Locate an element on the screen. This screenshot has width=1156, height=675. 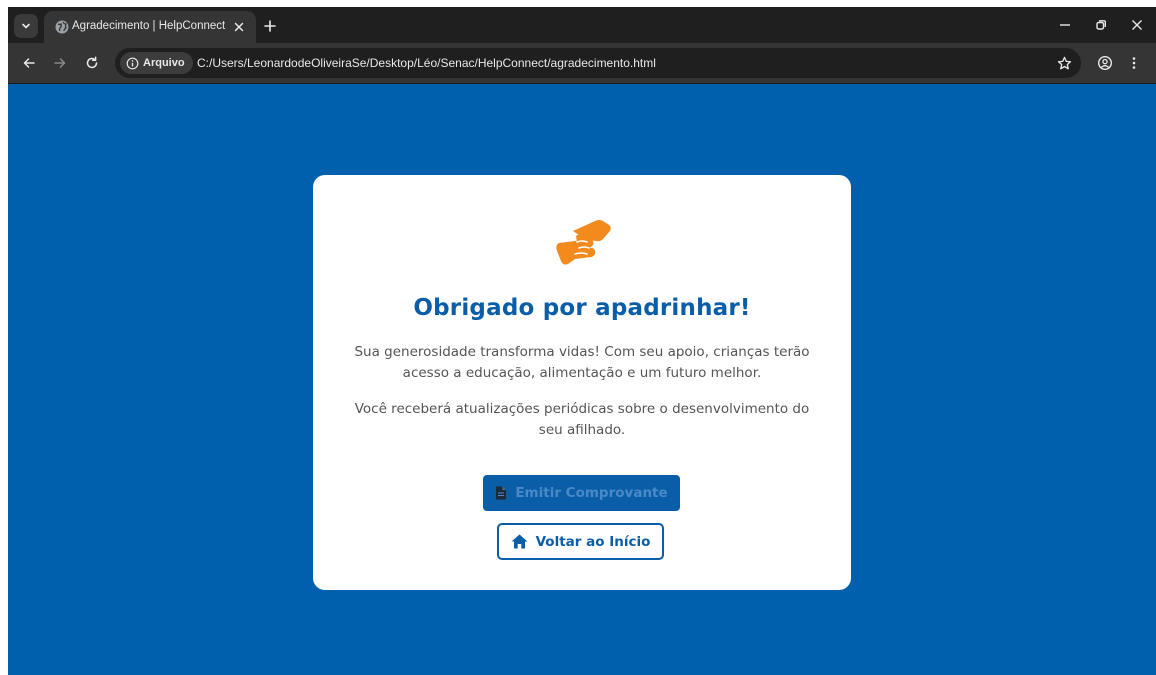
profile-button is located at coordinates (1105, 63).